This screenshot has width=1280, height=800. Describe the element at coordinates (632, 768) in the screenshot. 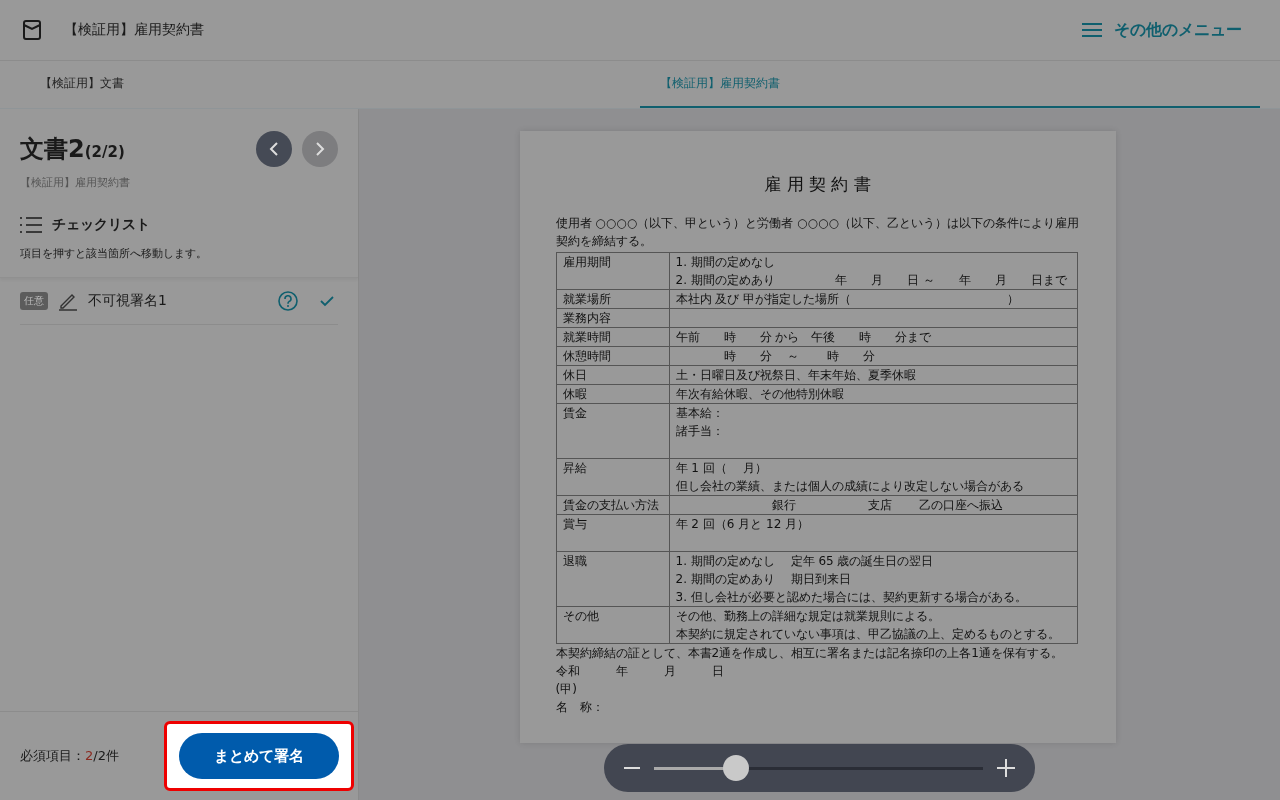

I see `zoom-out-icon` at that location.